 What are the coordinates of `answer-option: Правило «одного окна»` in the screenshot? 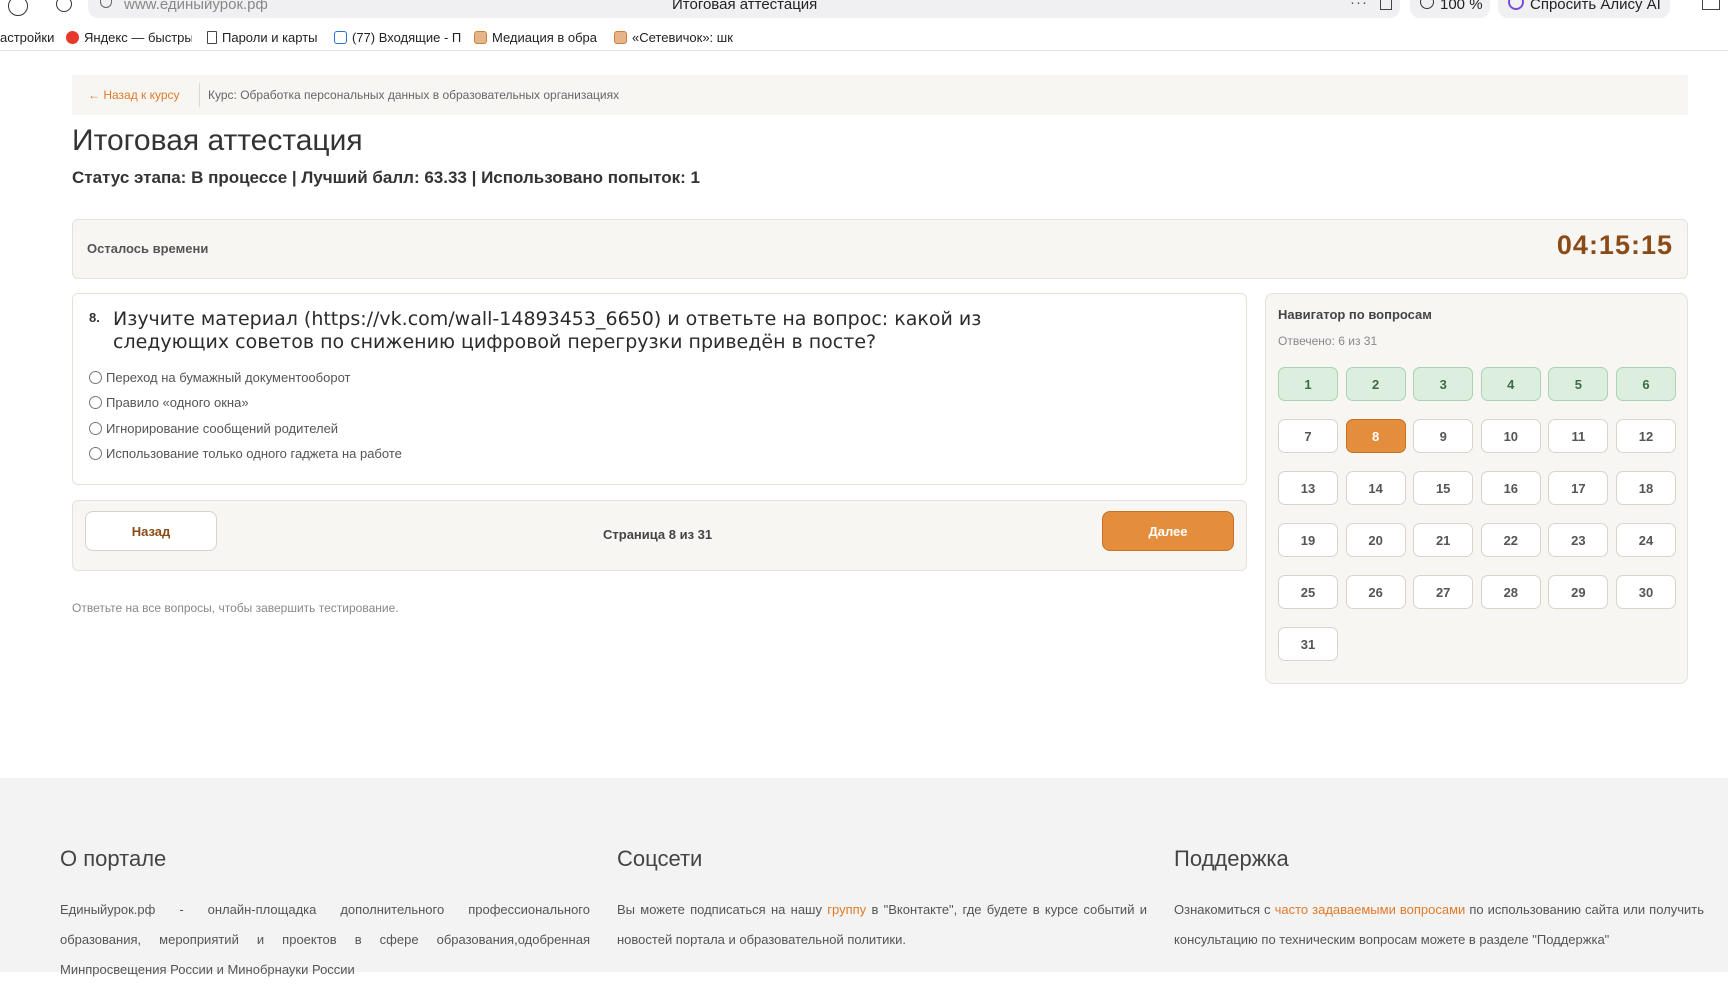 It's located at (169, 402).